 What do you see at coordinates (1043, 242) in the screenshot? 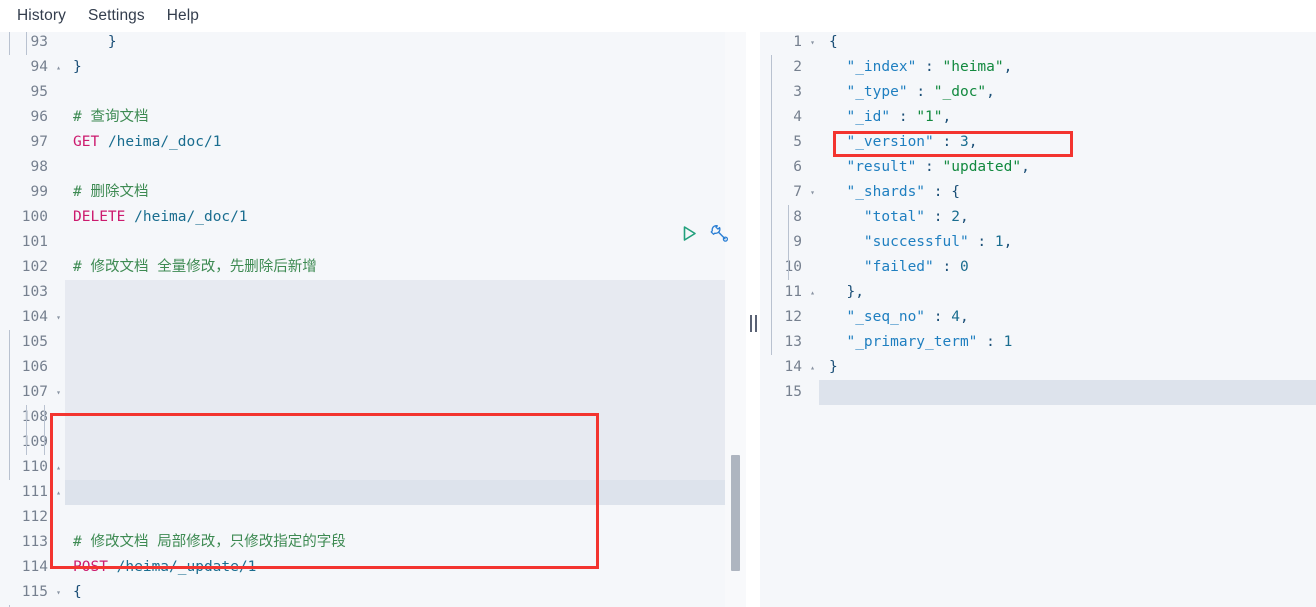
I see `line-content: "successful" : 1,` at bounding box center [1043, 242].